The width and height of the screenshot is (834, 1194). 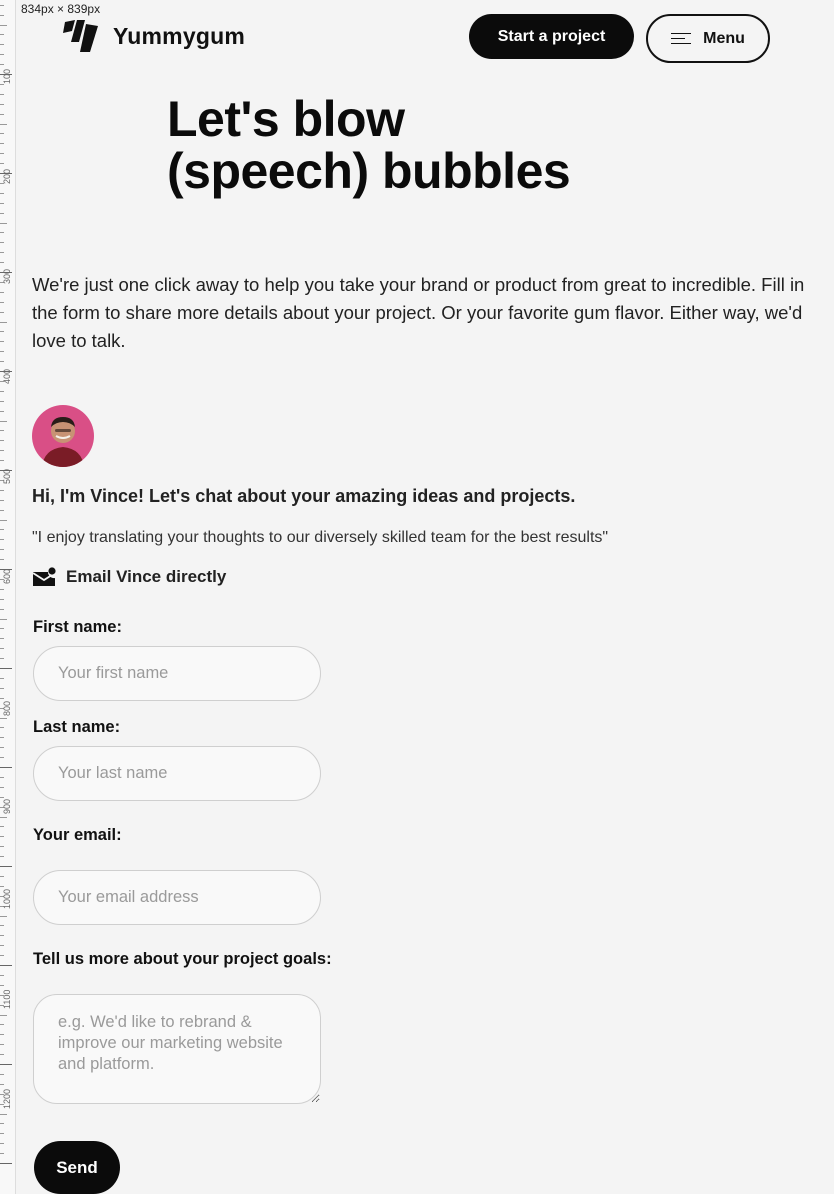 I want to click on yummygum-logo-icon, so click(x=80, y=36).